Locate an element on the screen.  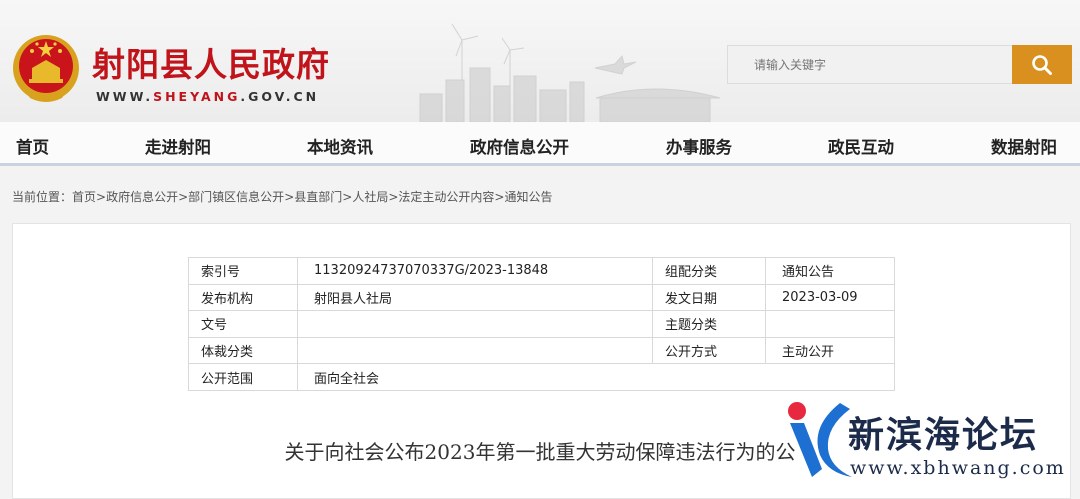
breadcrumb-item: 通知公告 is located at coordinates (528, 197).